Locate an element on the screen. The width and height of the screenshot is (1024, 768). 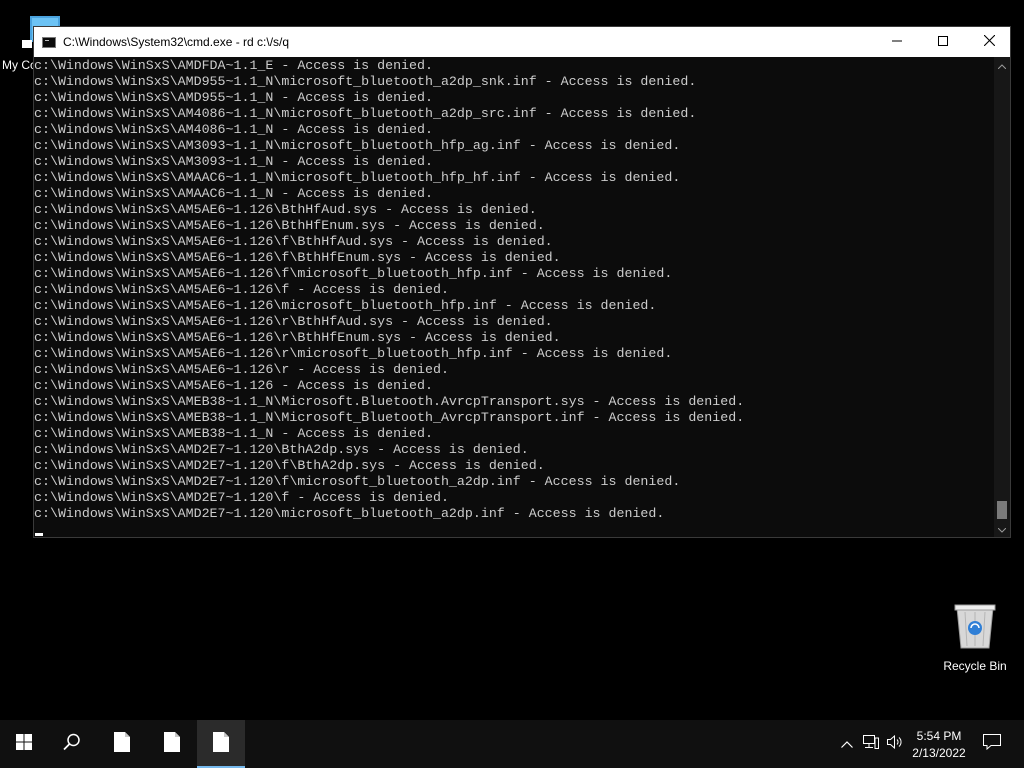
close-button is located at coordinates (989, 42).